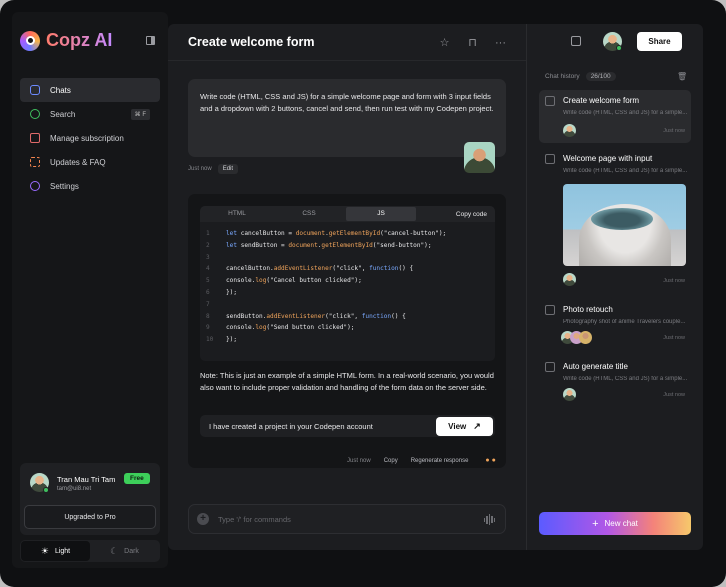 The width and height of the screenshot is (726, 587). What do you see at coordinates (659, 41) in the screenshot?
I see `share-button: Share` at bounding box center [659, 41].